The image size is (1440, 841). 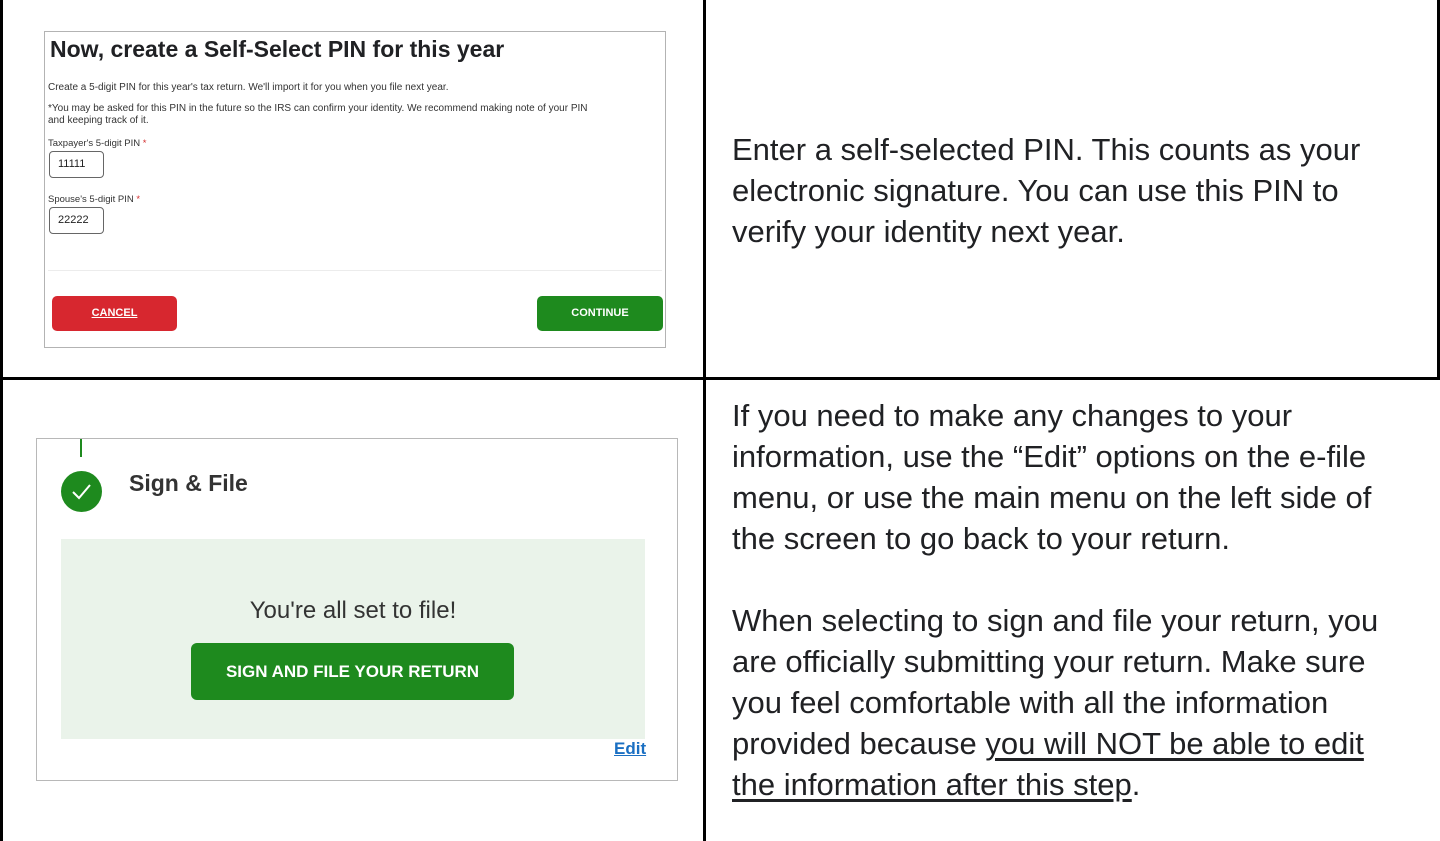 What do you see at coordinates (91, 199) in the screenshot?
I see `spouse-pin-label-text: Spouse's 5-digit PIN` at bounding box center [91, 199].